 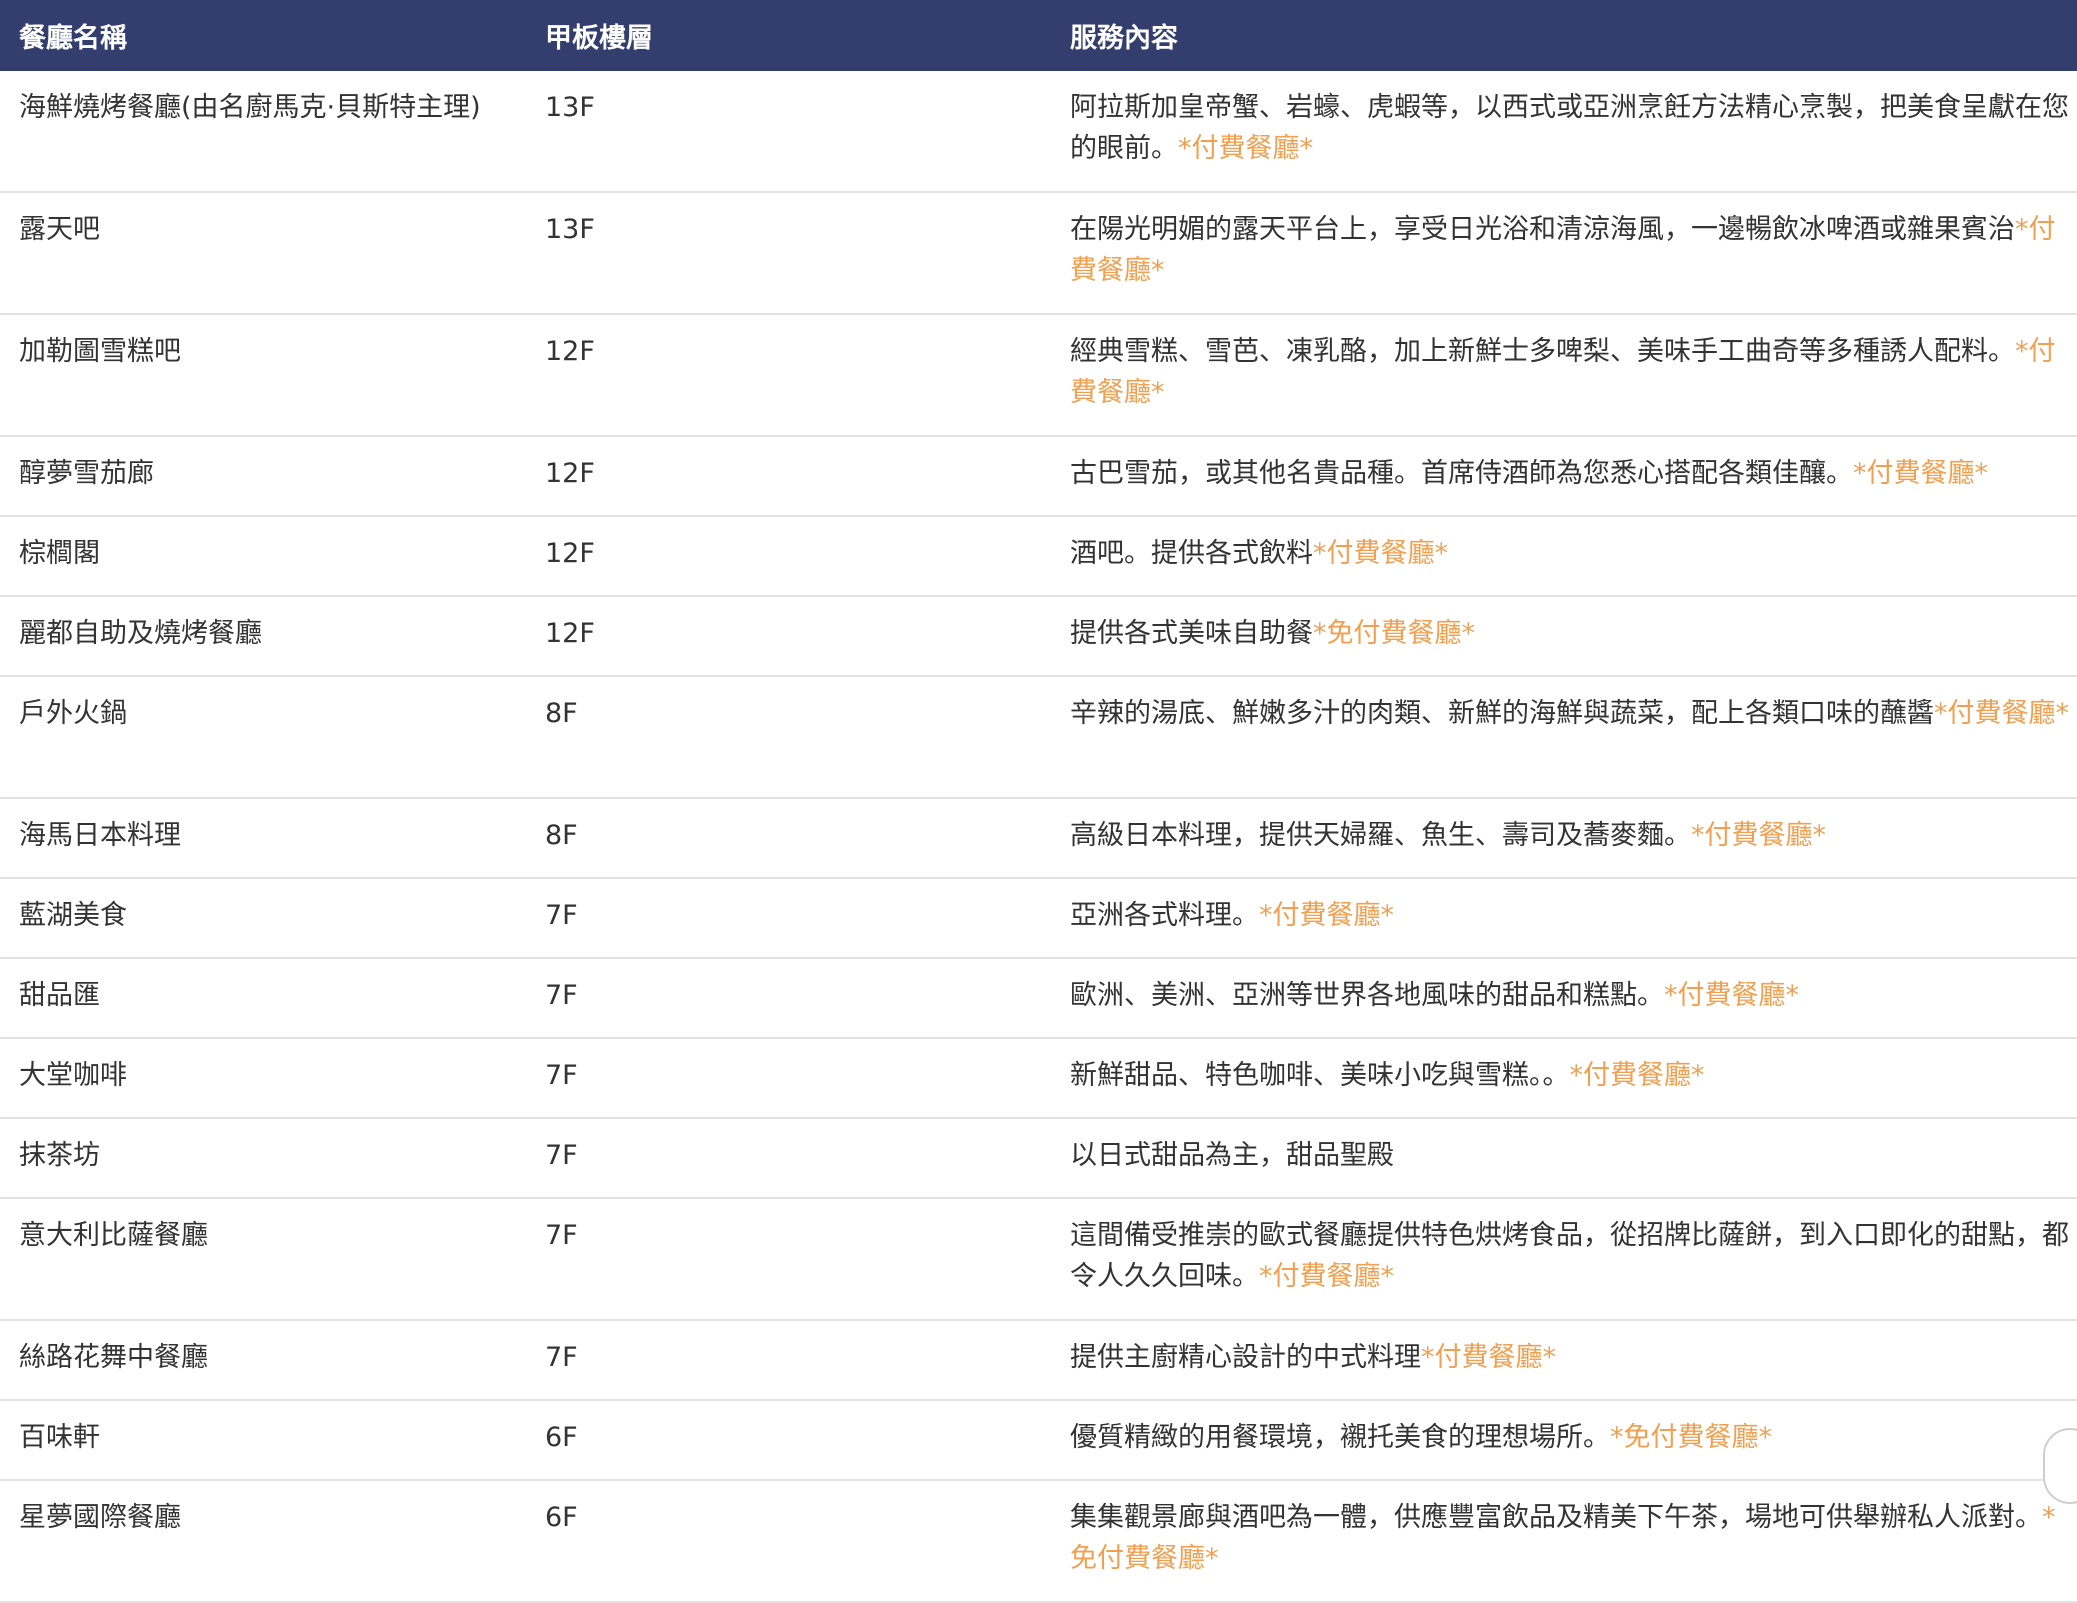 I want to click on header-row: 餐廳名稱 甲板樓層 服務內容, so click(x=1038, y=35).